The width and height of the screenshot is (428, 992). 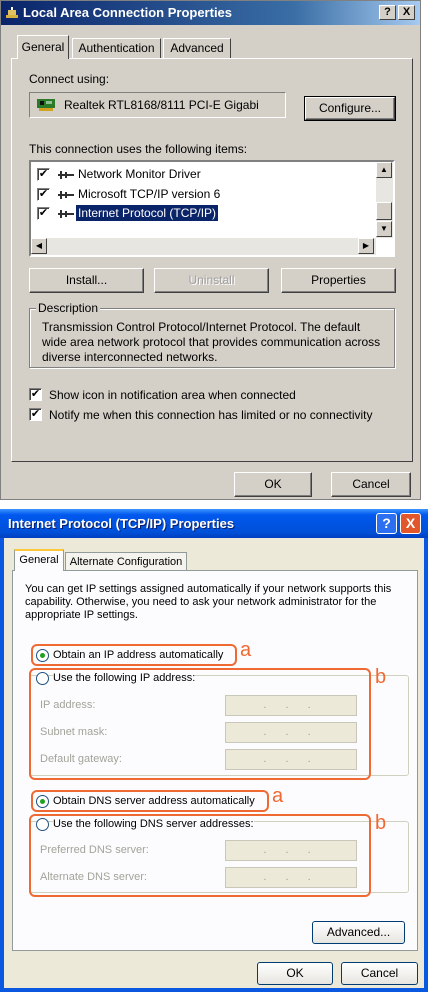 I want to click on scroll-up-arrow-icon: ▲, so click(x=384, y=170).